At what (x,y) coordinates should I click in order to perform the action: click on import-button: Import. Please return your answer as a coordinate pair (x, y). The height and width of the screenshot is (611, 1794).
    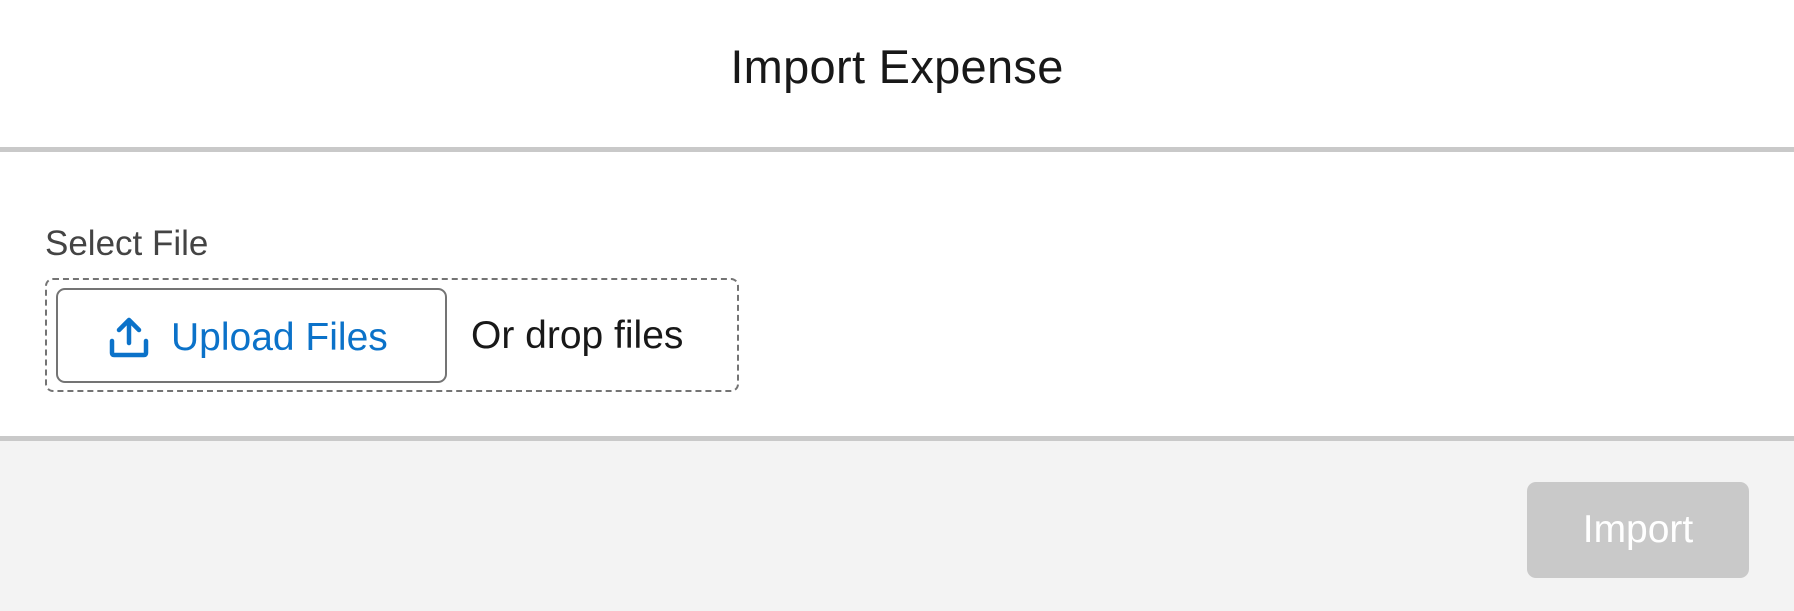
    Looking at the image, I should click on (1638, 530).